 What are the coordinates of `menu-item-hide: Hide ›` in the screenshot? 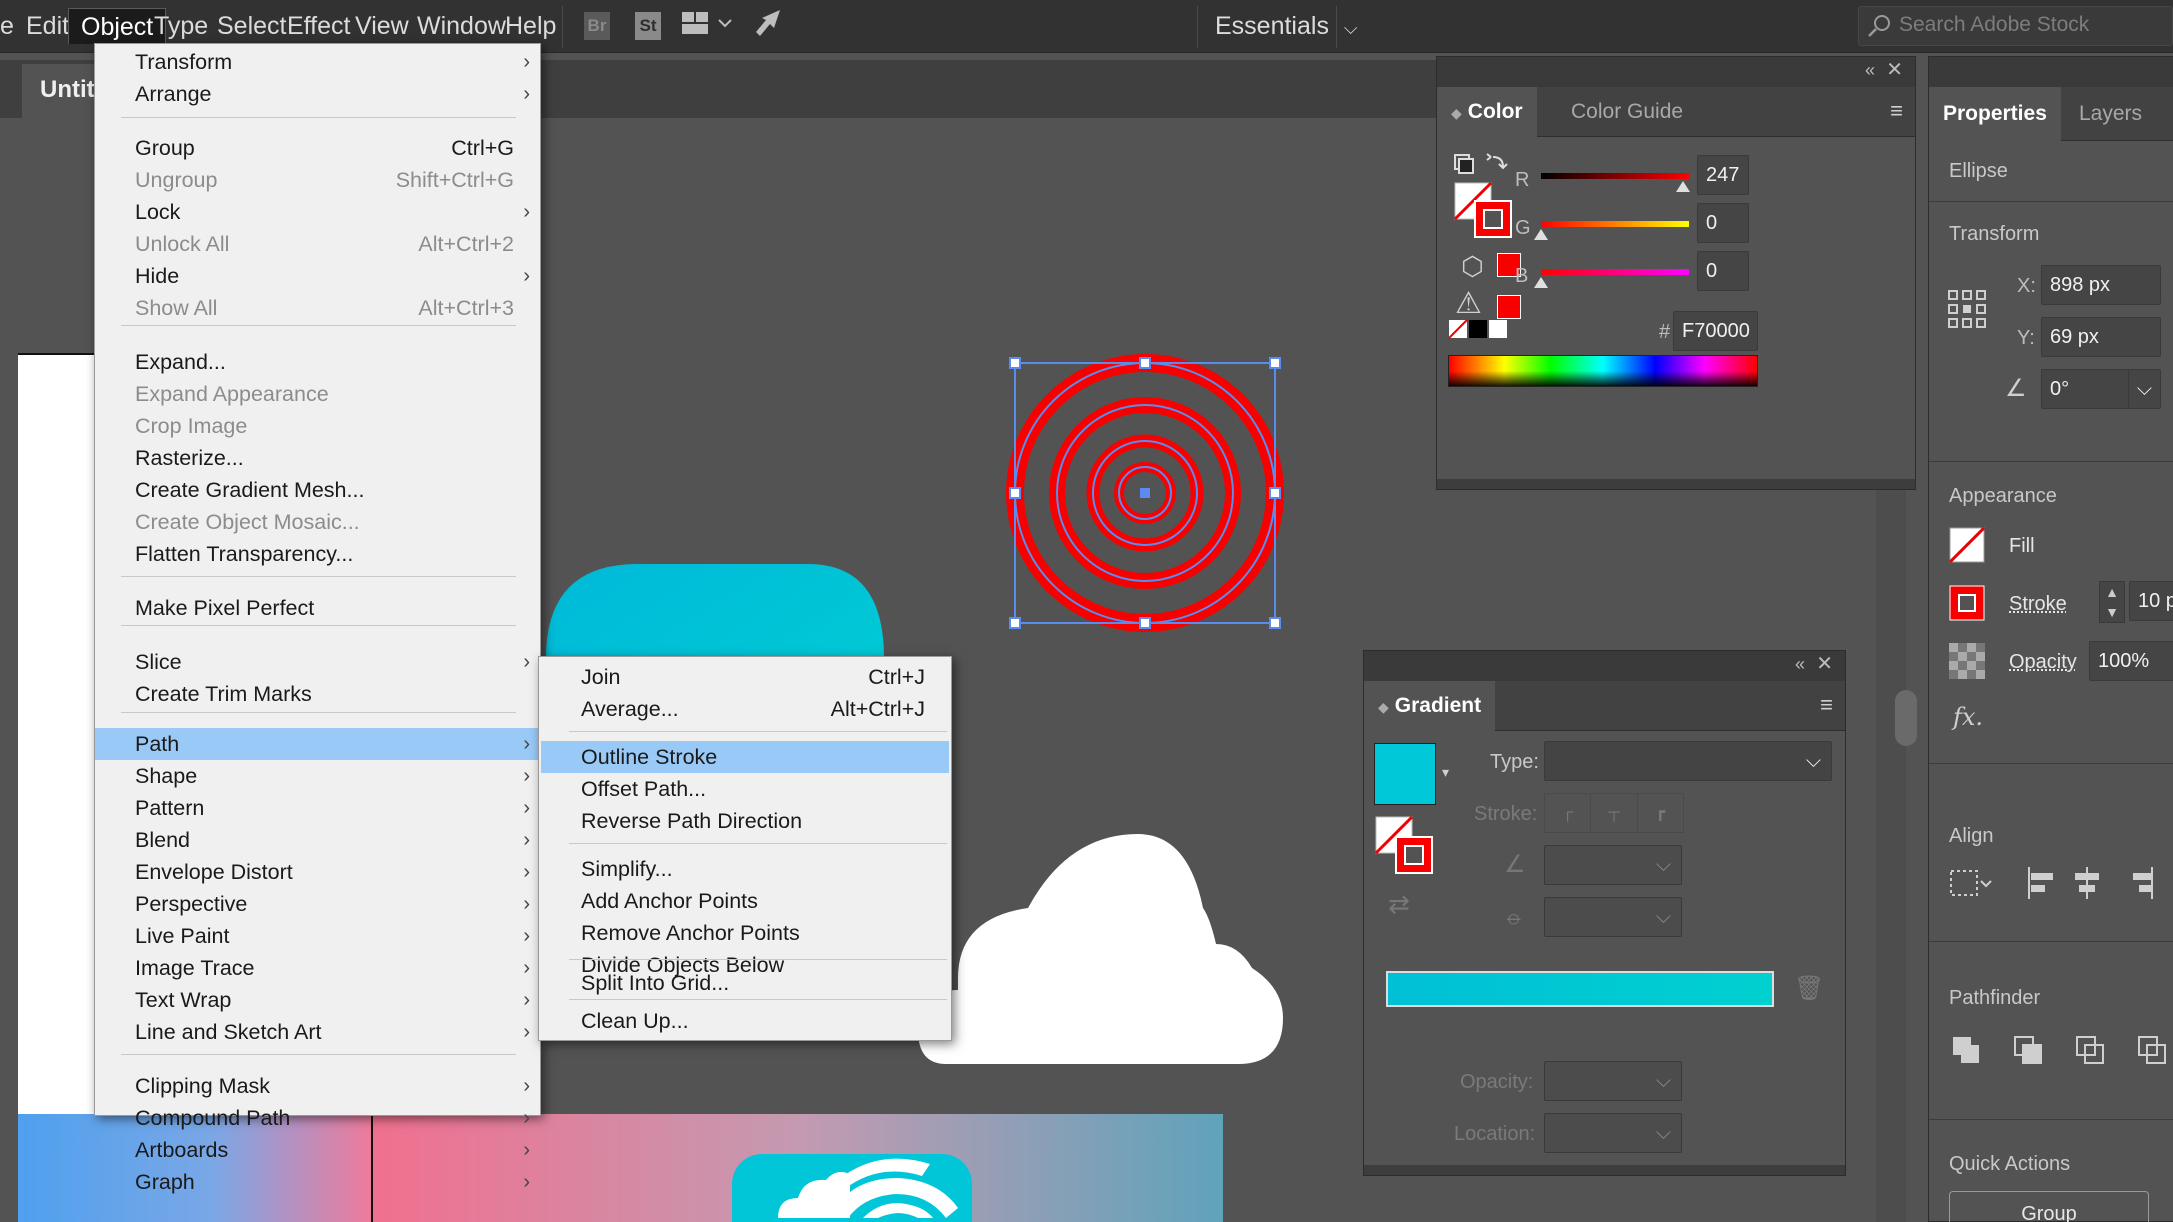 It's located at (317, 276).